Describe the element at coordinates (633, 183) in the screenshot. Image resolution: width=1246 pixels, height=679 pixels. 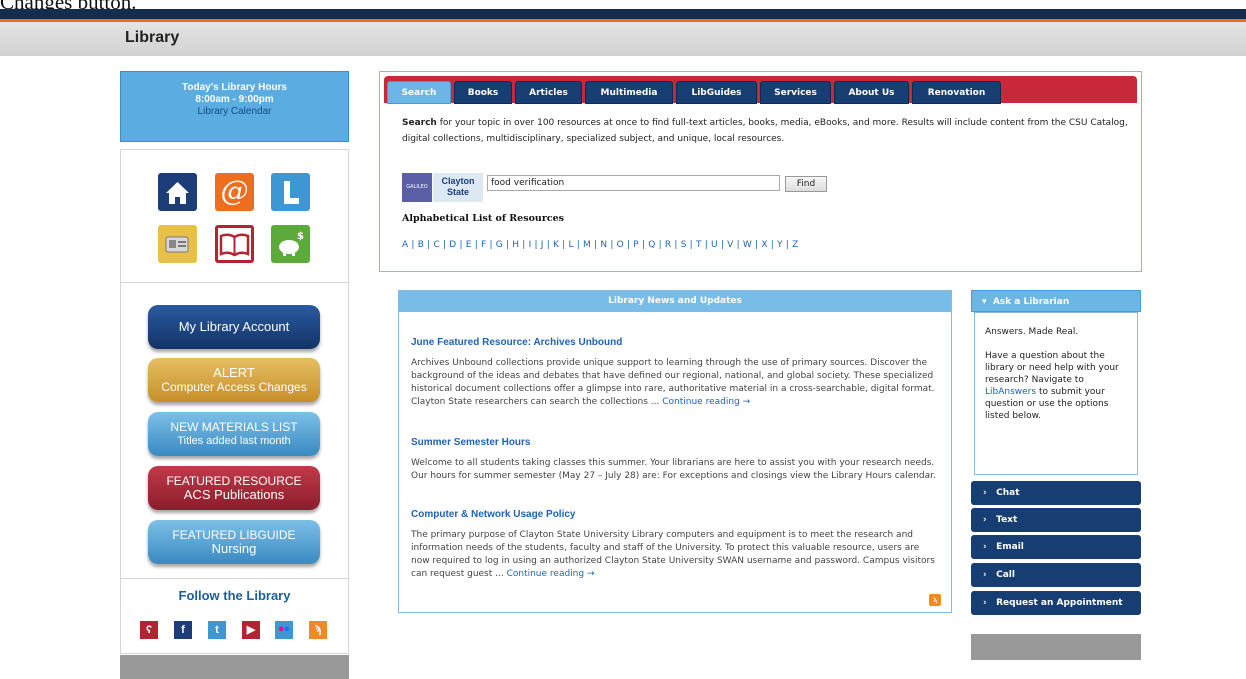
I see `search-input` at that location.